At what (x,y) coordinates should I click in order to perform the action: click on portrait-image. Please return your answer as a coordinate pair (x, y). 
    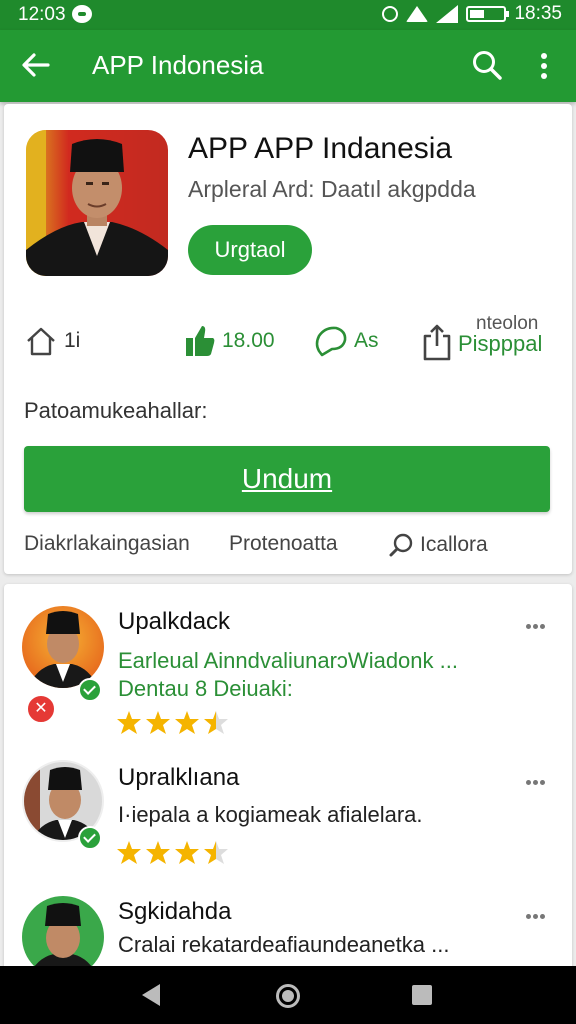
    Looking at the image, I should click on (97, 203).